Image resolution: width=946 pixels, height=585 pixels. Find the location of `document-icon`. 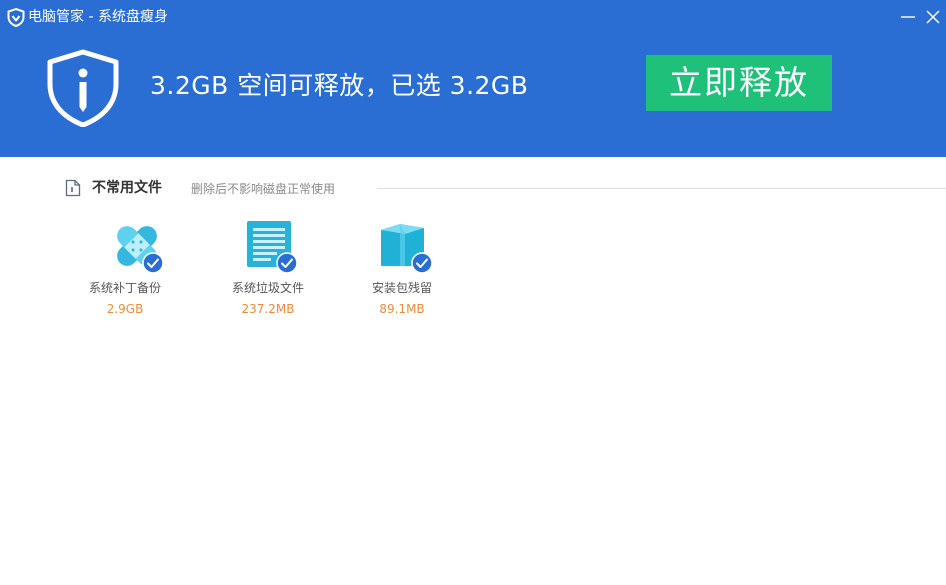

document-icon is located at coordinates (73, 188).